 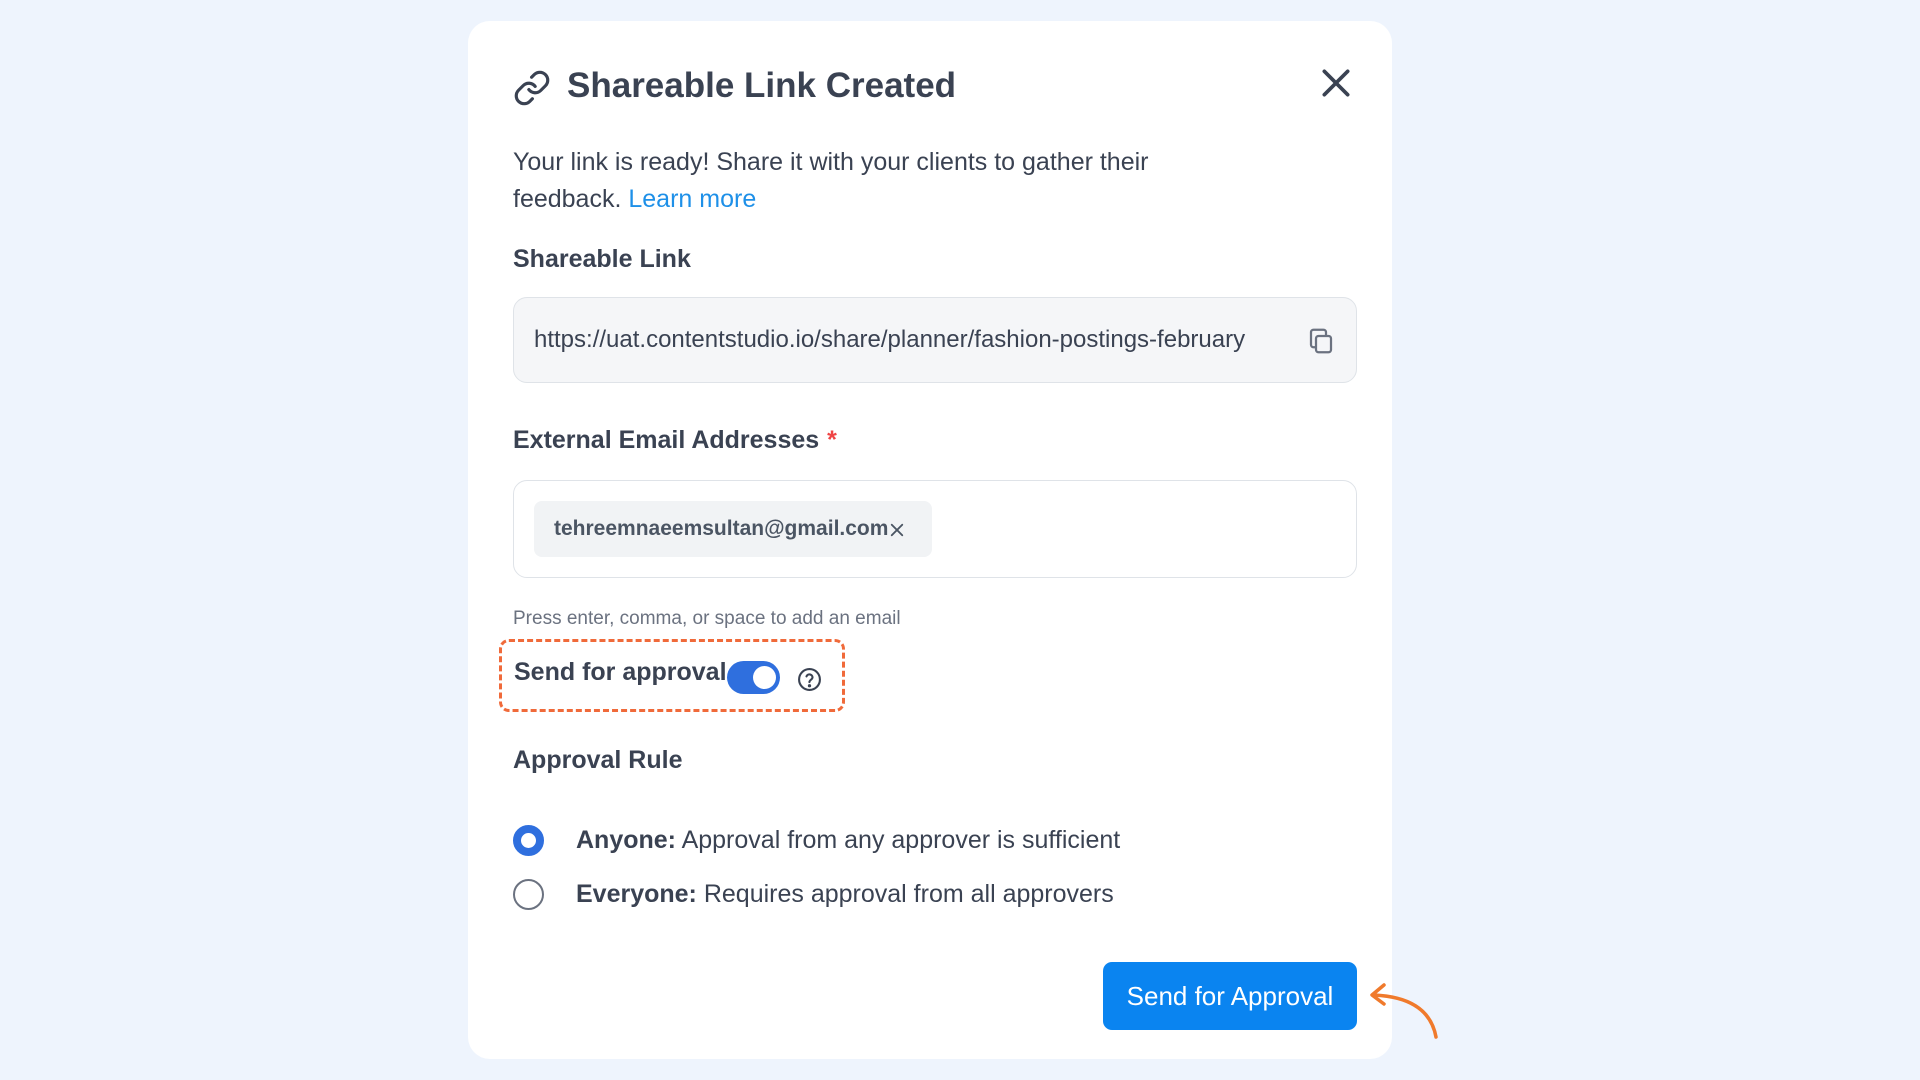 I want to click on help-icon, so click(x=809, y=679).